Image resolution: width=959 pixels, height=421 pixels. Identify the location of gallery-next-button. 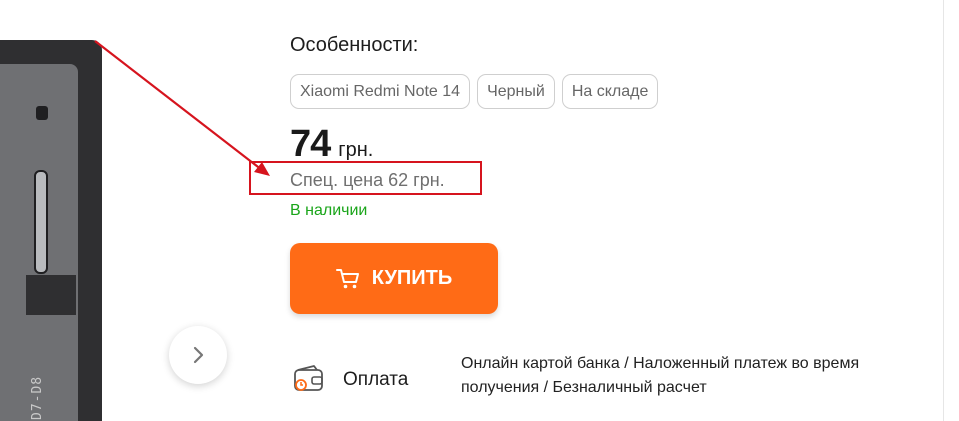
(198, 355).